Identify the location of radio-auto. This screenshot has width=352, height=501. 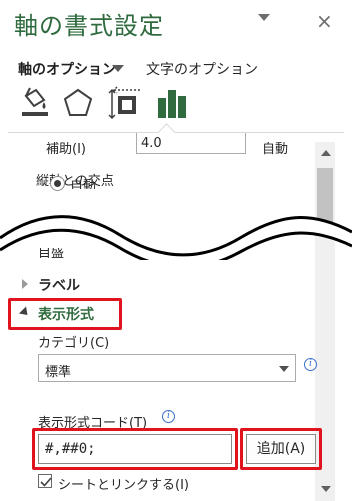
(57, 183).